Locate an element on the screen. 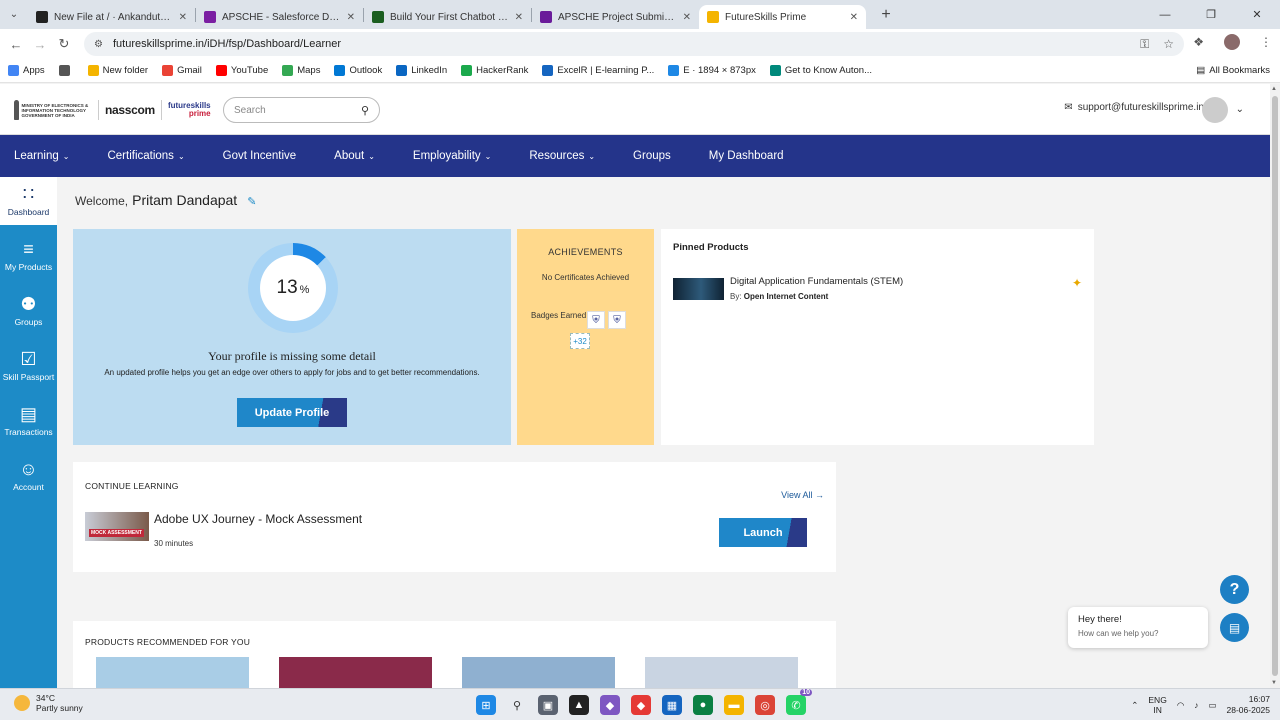  chat-greeting-bubble: Hey there! How can we help you? is located at coordinates (1138, 627).